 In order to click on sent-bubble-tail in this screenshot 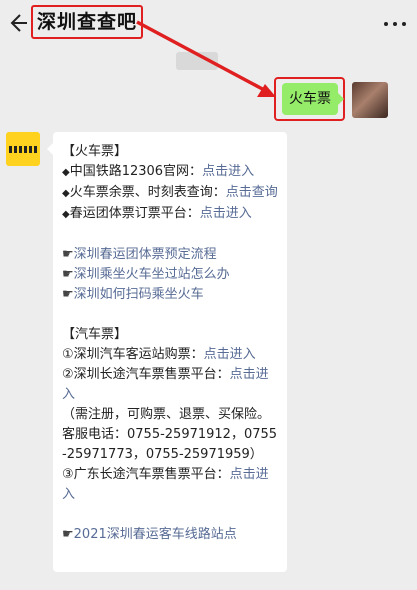, I will do `click(341, 99)`.